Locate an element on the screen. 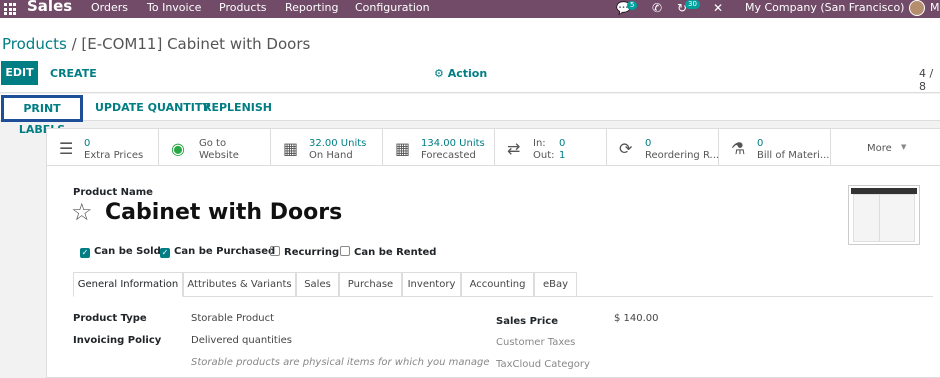 The image size is (940, 378). reordering-value: 0 is located at coordinates (648, 143).